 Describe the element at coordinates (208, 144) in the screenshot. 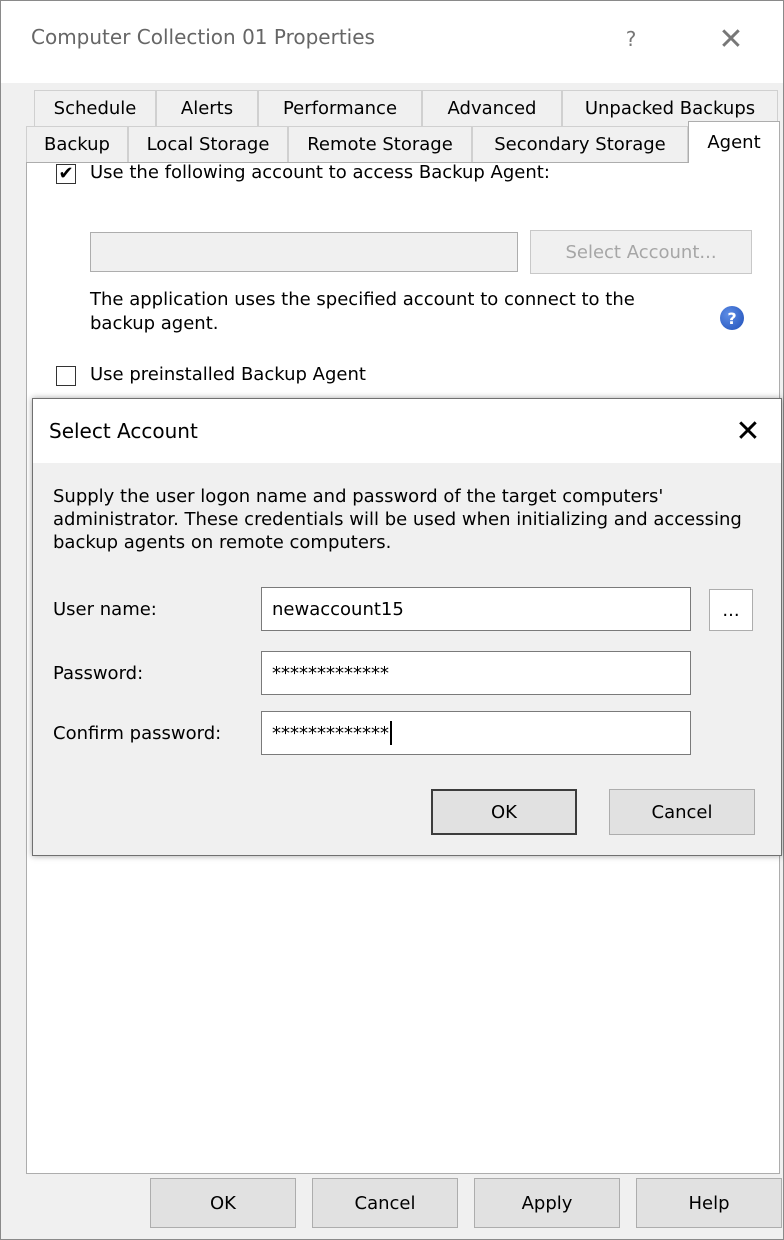

I see `tab-local-storage: Local Storage` at that location.